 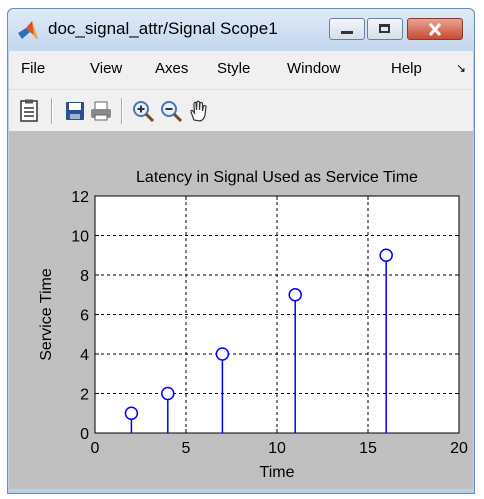 What do you see at coordinates (84, 276) in the screenshot?
I see `y-tick-label: 8` at bounding box center [84, 276].